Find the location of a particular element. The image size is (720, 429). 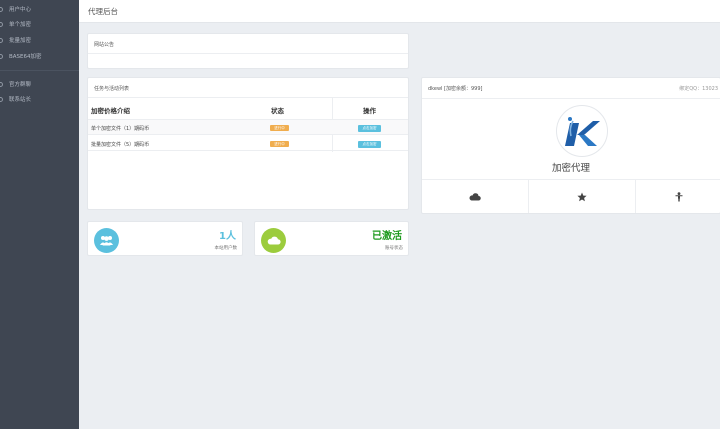

task-list-title: 任务与活动列表 is located at coordinates (112, 89).